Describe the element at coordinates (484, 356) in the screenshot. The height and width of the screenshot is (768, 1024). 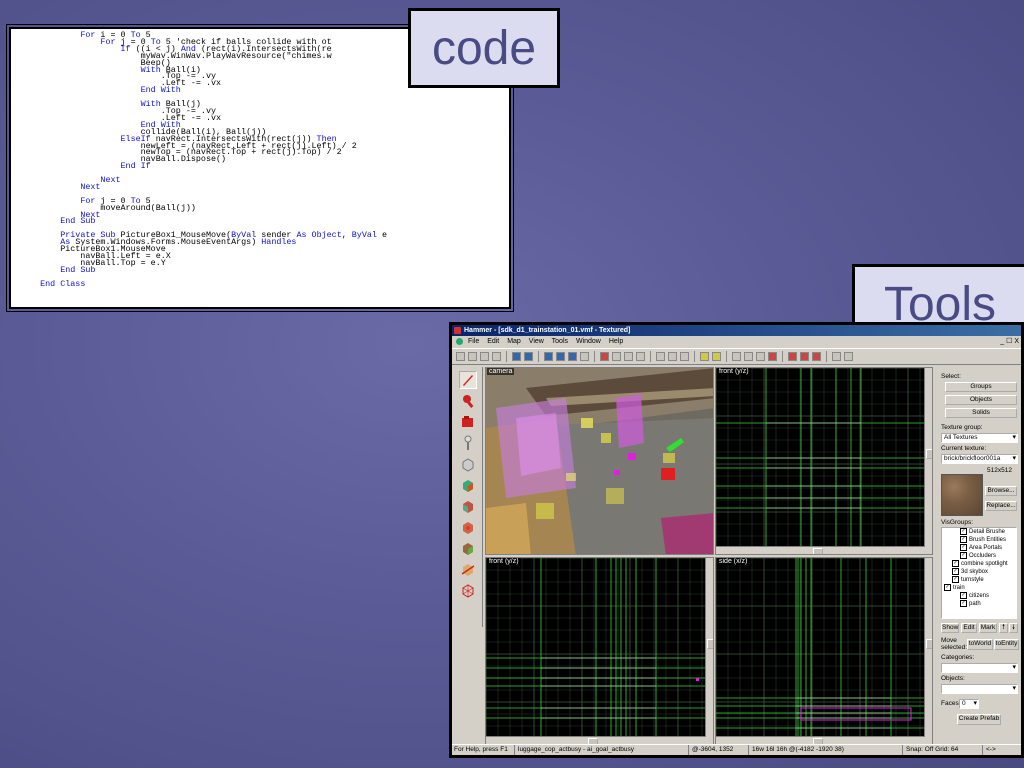
I see `grid-smaller-icon` at that location.